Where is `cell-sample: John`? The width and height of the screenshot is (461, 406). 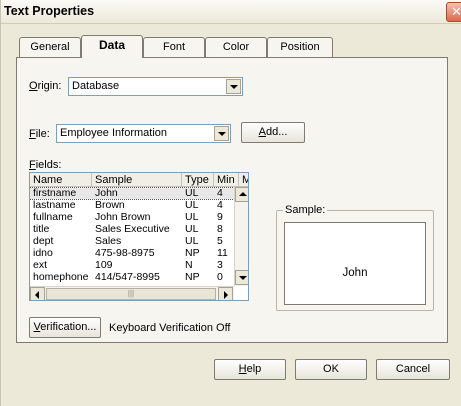
cell-sample: John is located at coordinates (106, 193).